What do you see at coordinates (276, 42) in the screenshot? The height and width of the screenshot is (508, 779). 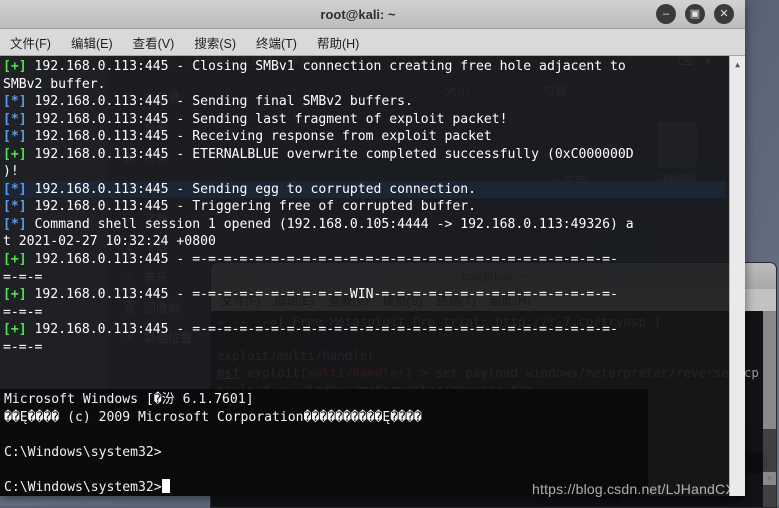 I see `menu-terminal: 终端(T)` at bounding box center [276, 42].